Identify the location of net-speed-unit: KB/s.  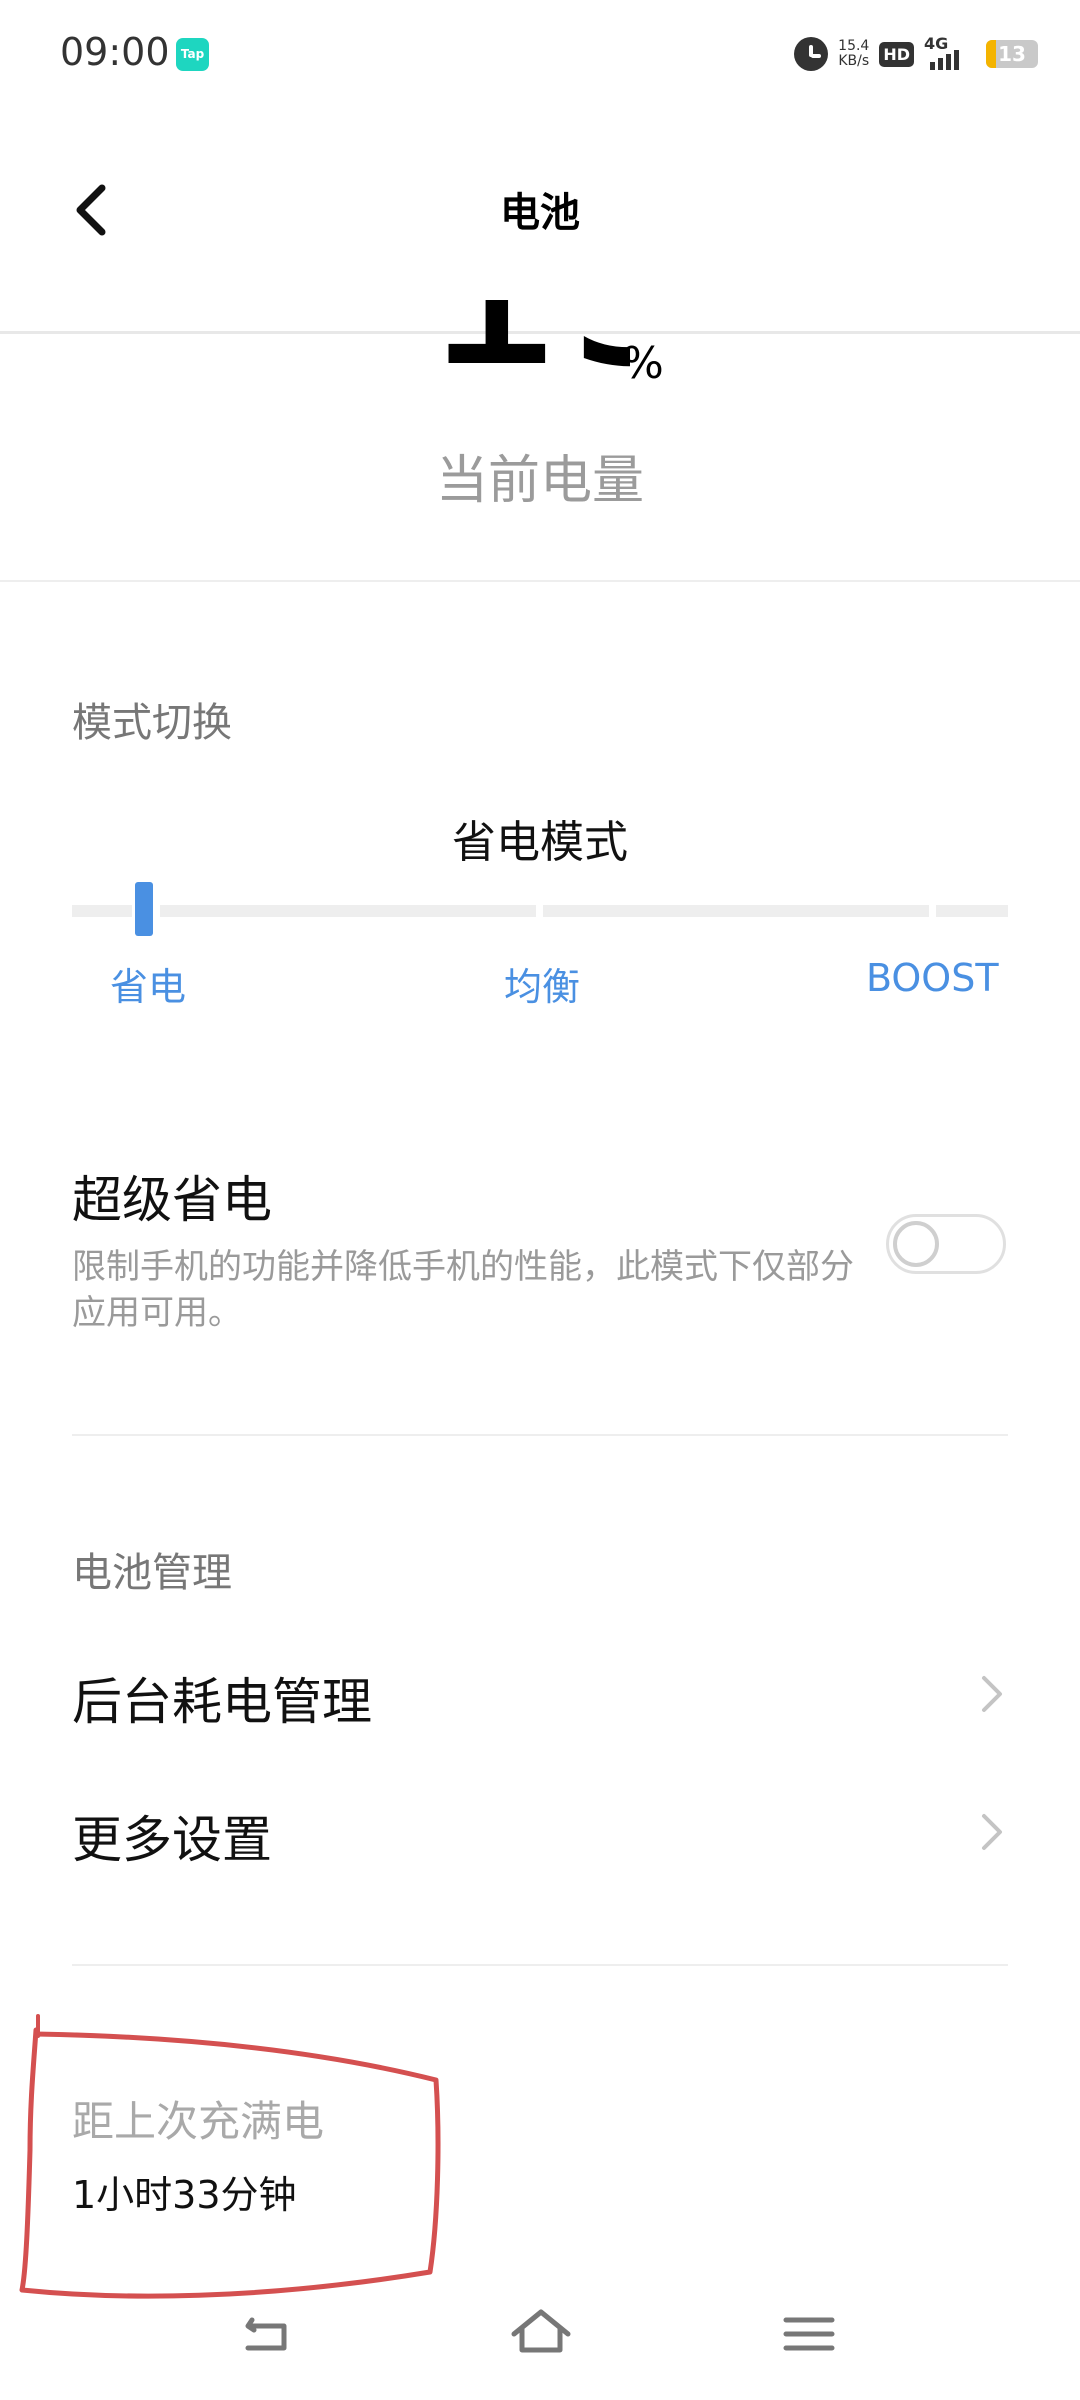
(854, 61).